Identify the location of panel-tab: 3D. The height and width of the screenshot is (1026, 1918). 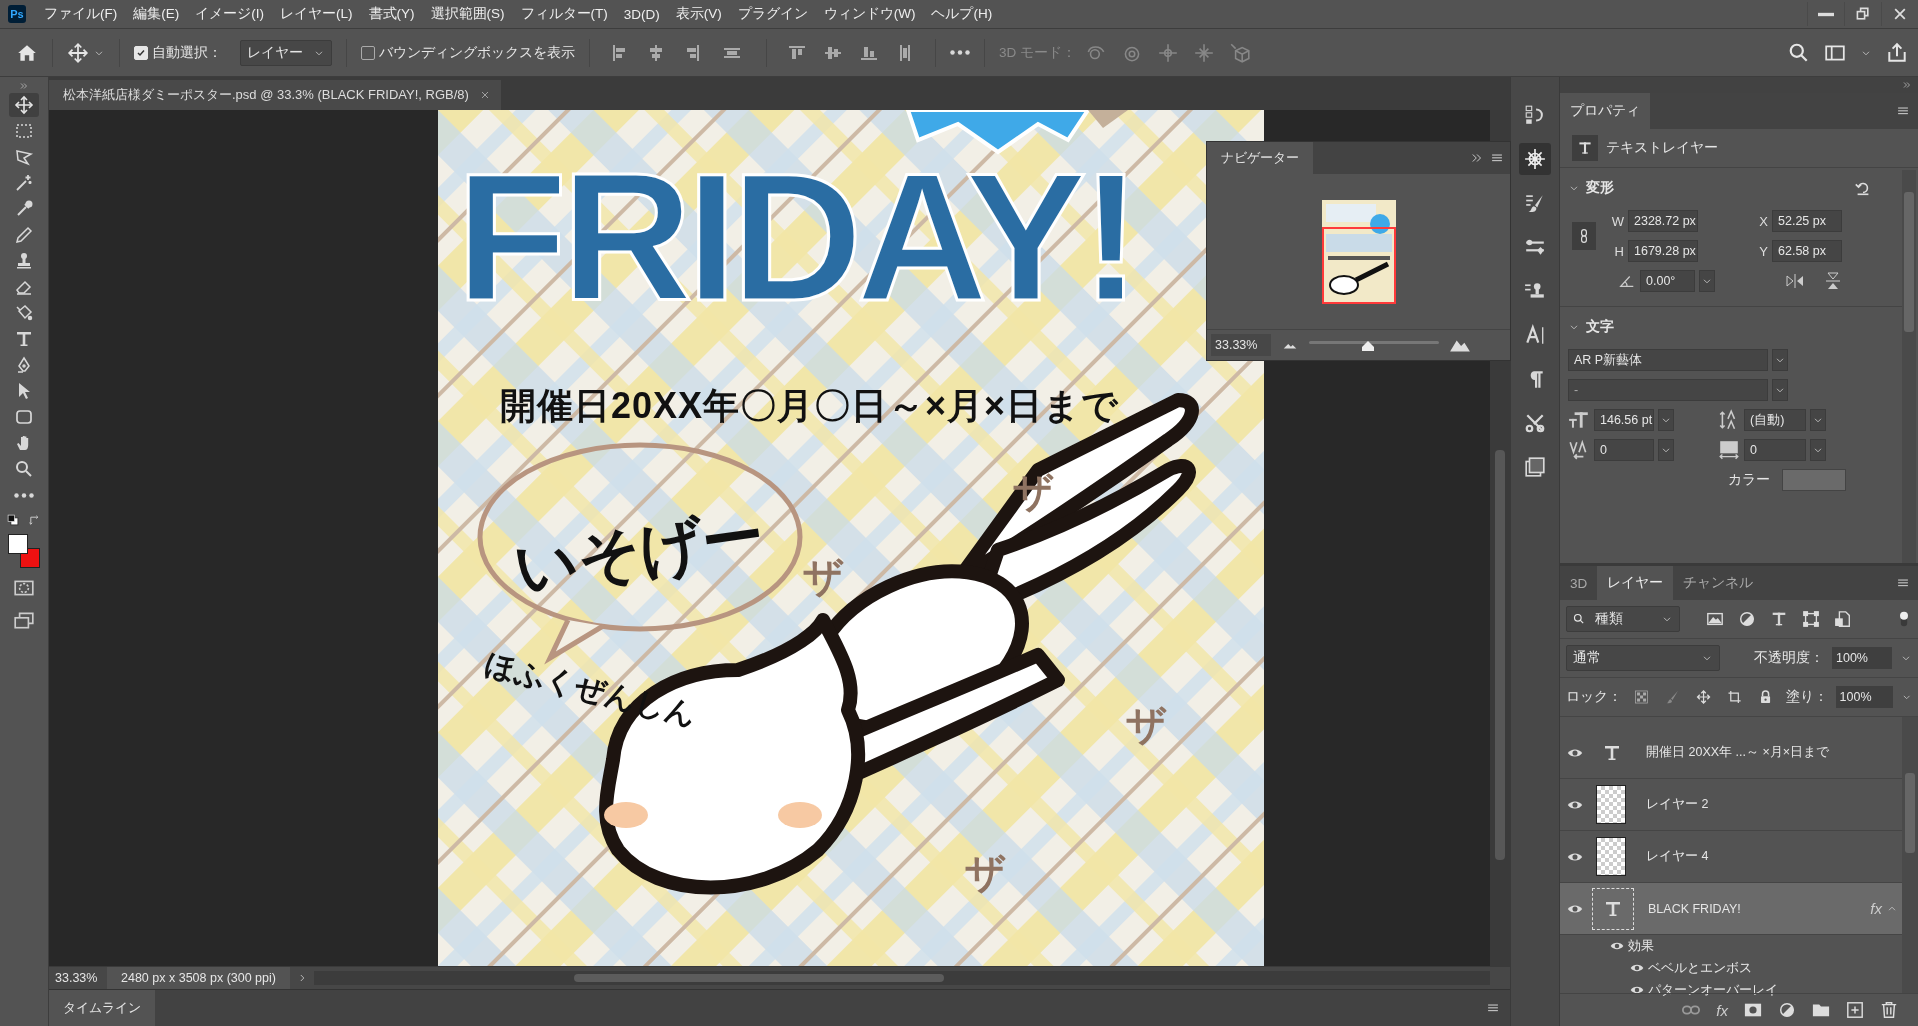
(1579, 583).